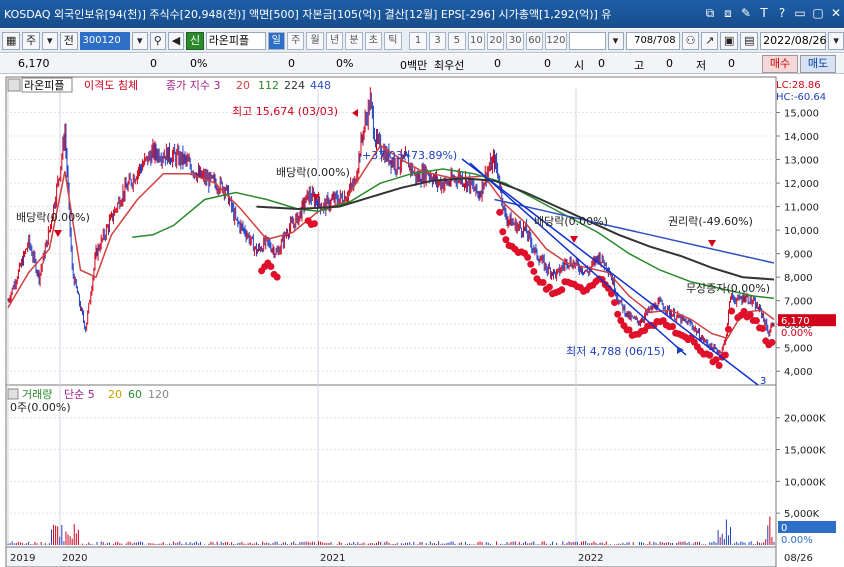  Describe the element at coordinates (797, 333) in the screenshot. I see `current-pct-label: 0.00%` at that location.